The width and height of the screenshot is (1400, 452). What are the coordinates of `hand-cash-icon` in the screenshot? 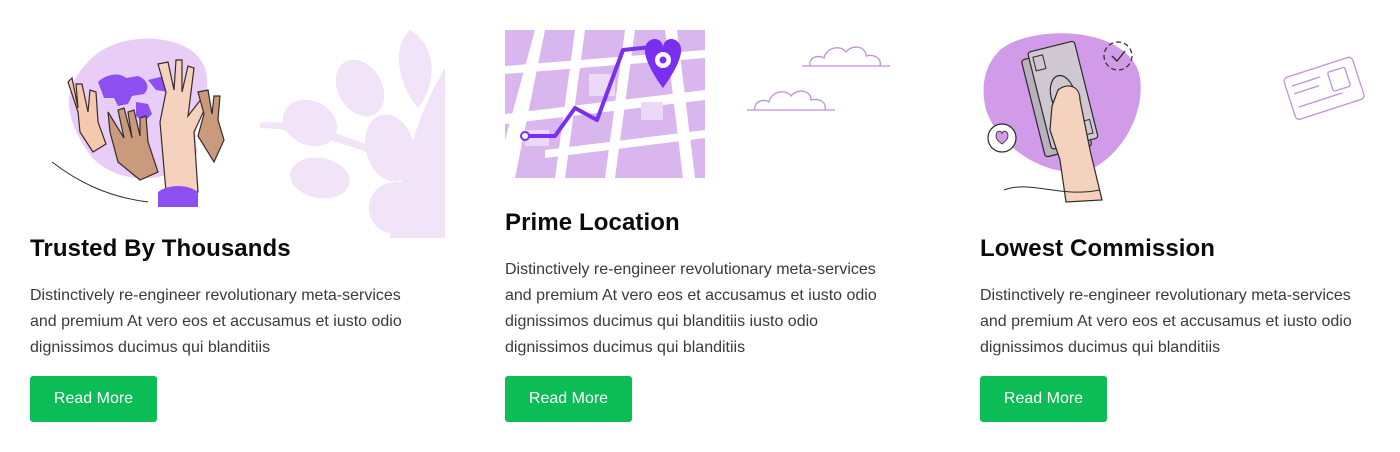 It's located at (1062, 118).